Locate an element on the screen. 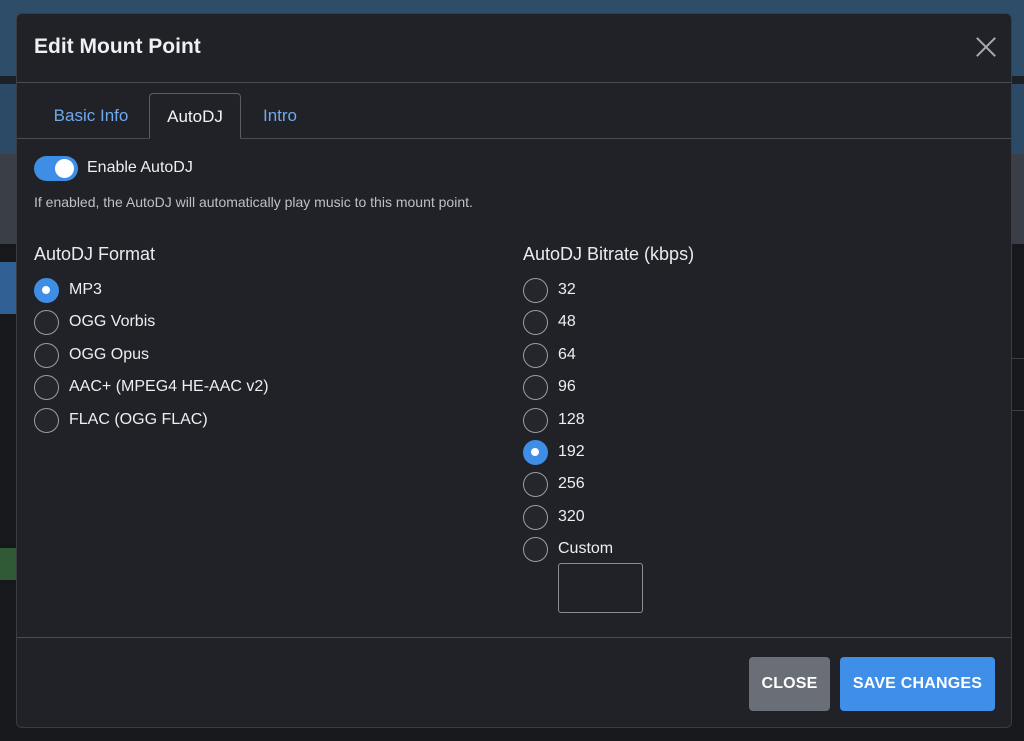 This screenshot has height=741, width=1024. tab-autodj: AutoDJ is located at coordinates (195, 116).